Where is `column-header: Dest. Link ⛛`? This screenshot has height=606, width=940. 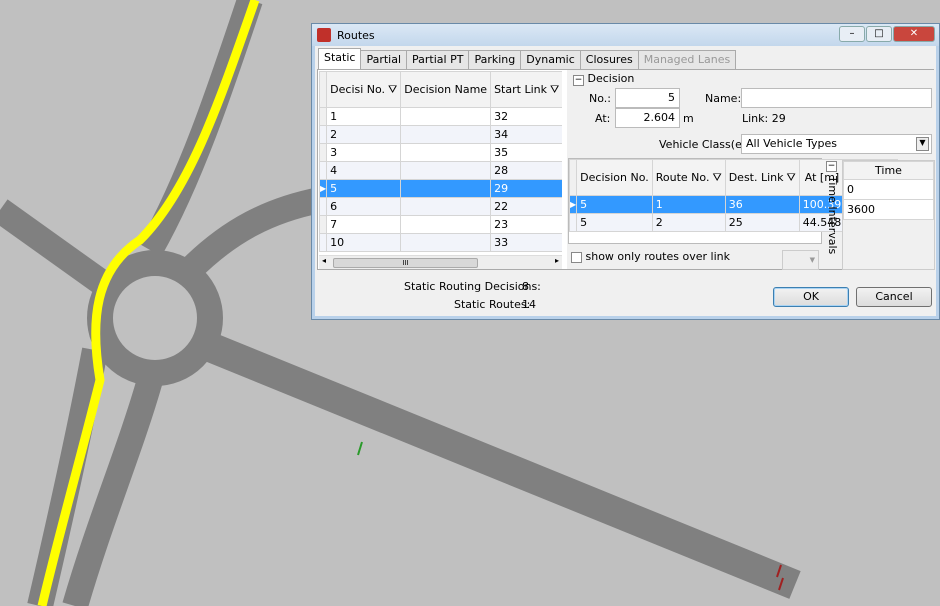
column-header: Dest. Link ⛛ is located at coordinates (762, 177).